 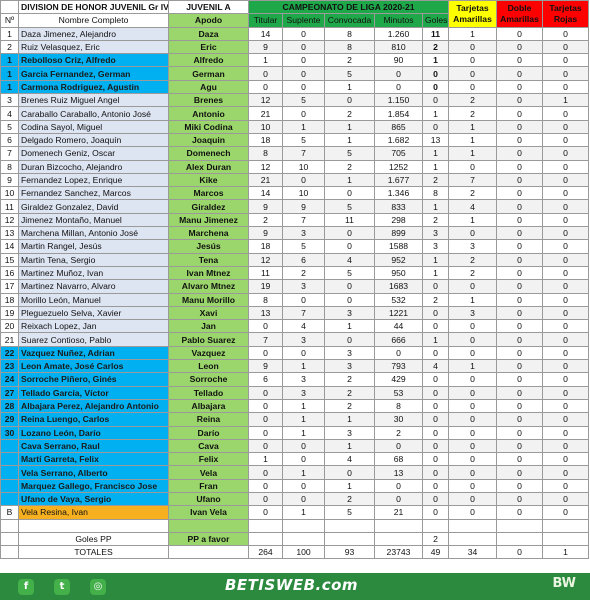 What do you see at coordinates (398, 406) in the screenshot?
I see `stat-minutos: 8` at bounding box center [398, 406].